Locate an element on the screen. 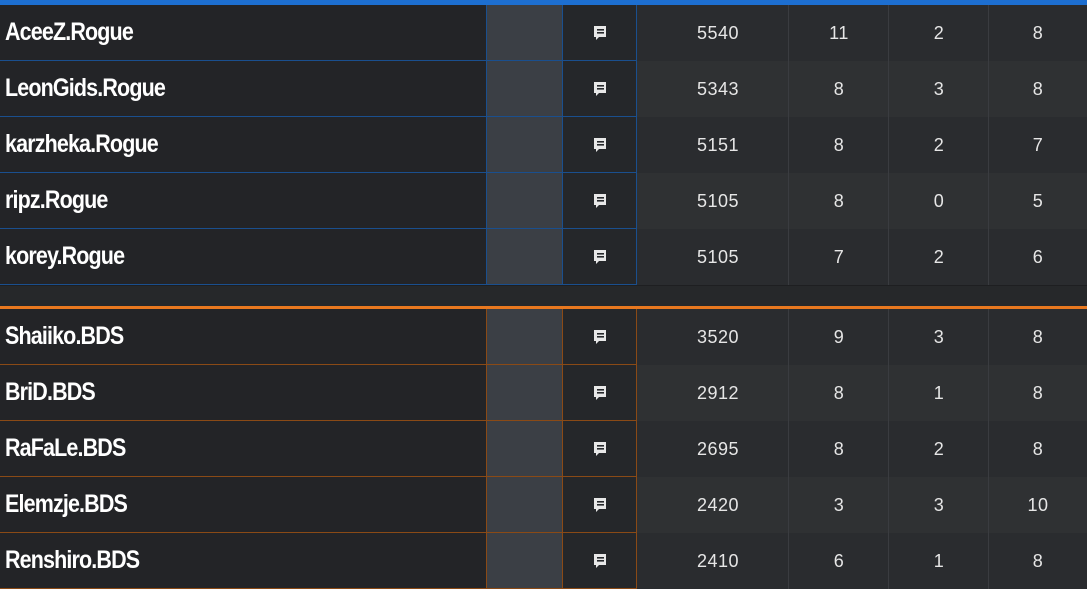 The width and height of the screenshot is (1087, 589). score-value: 5343 is located at coordinates (718, 88).